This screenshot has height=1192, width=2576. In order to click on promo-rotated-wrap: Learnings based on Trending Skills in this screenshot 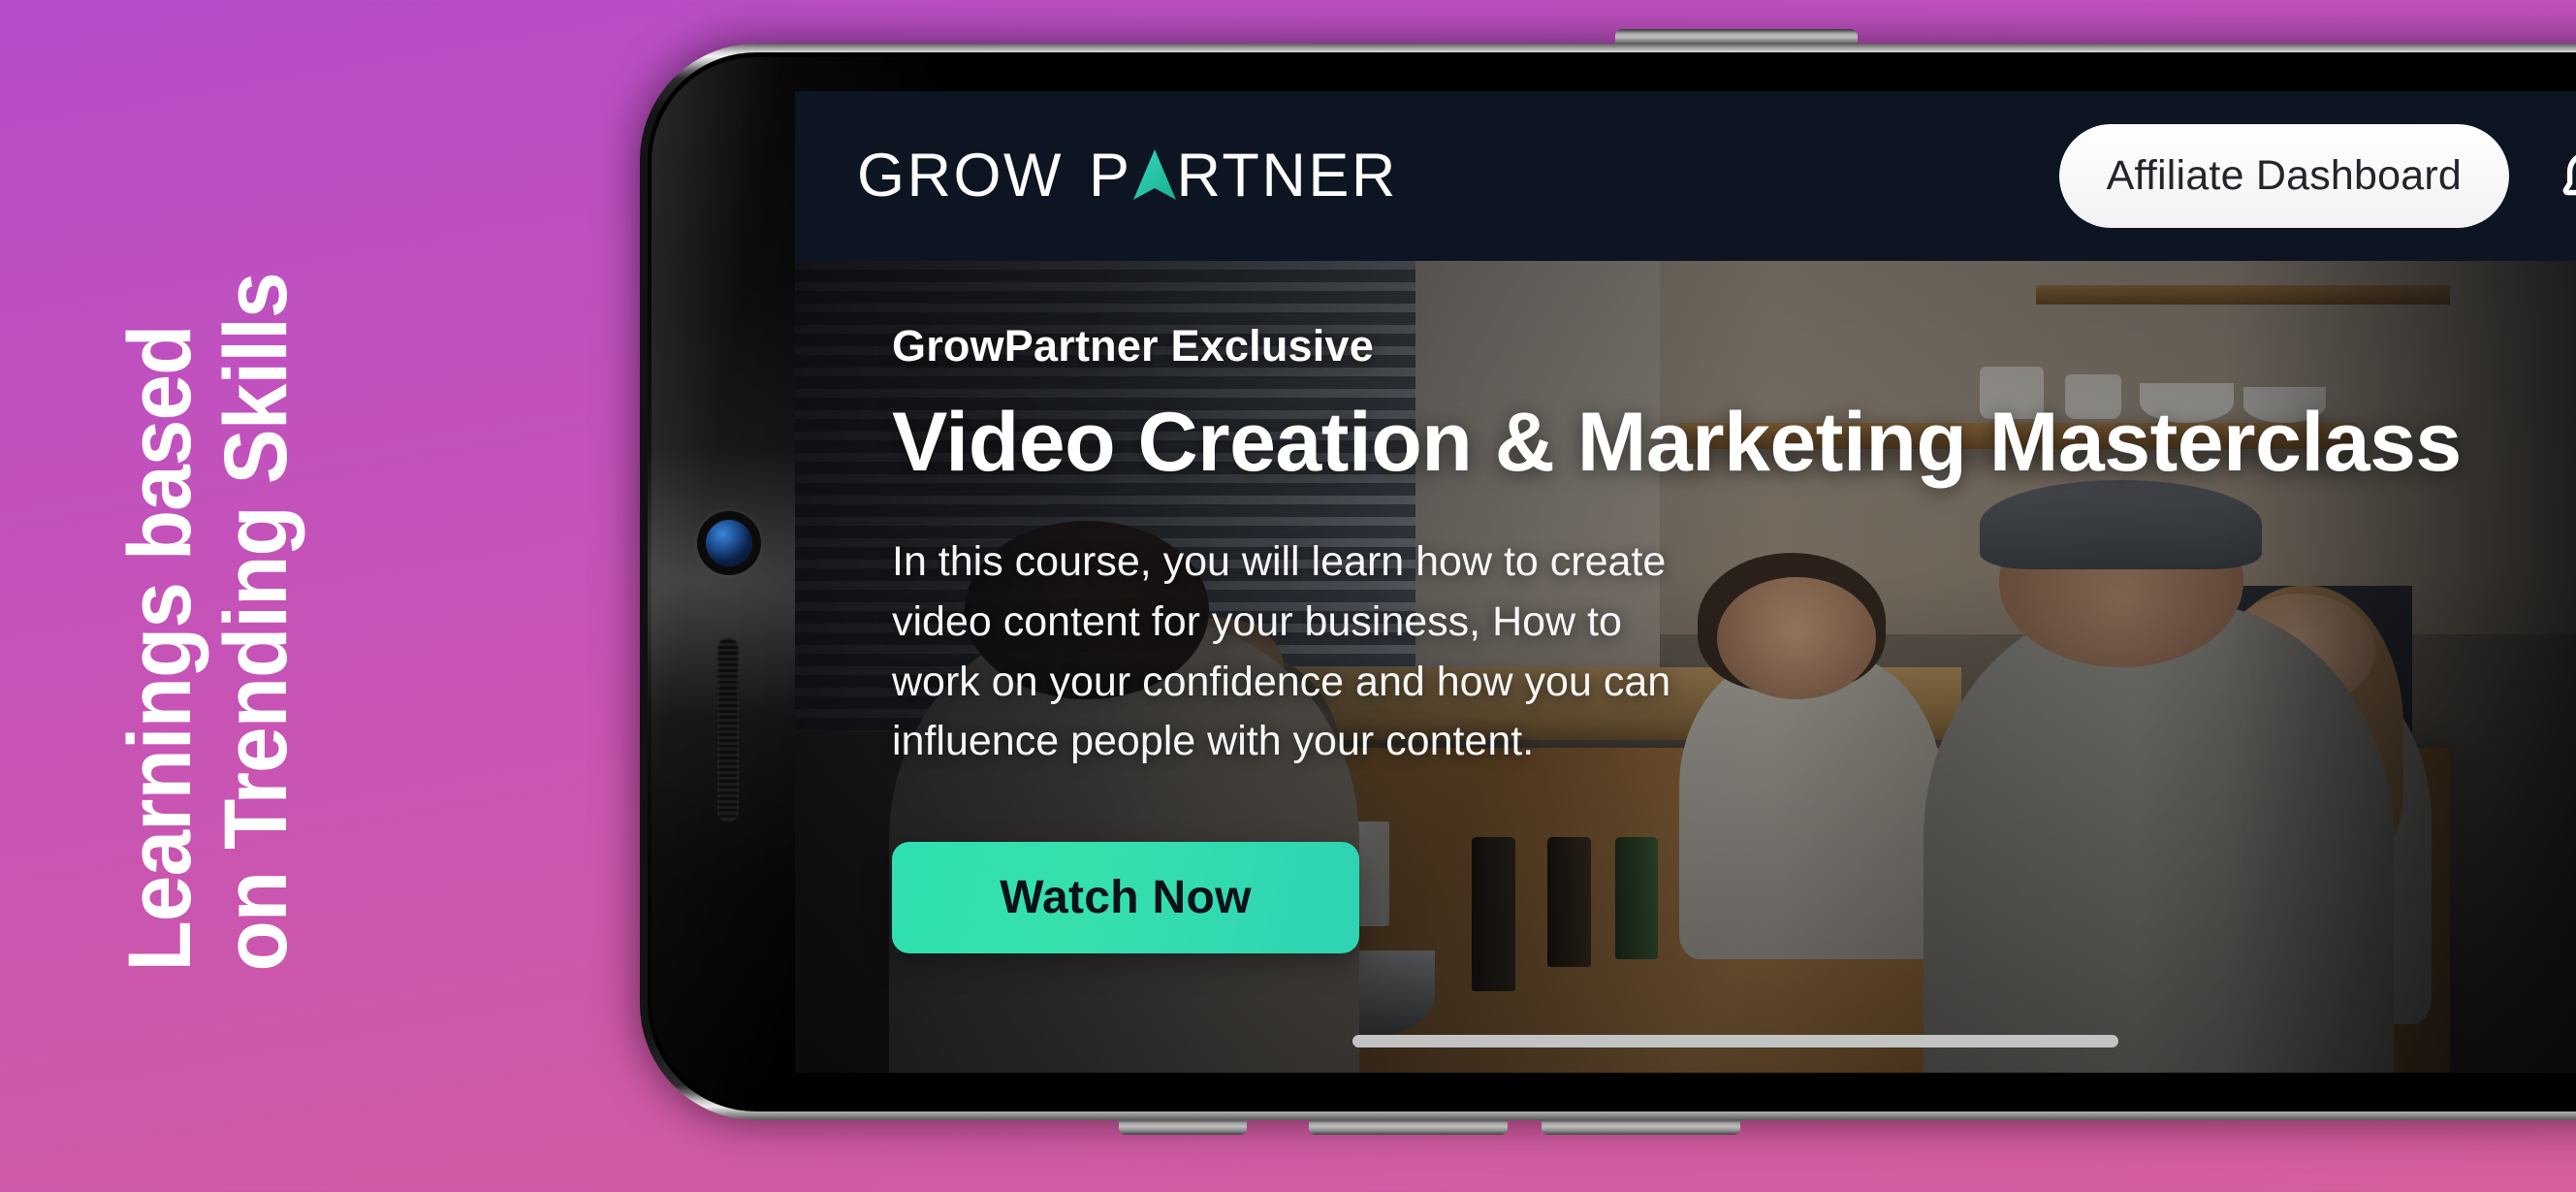, I will do `click(207, 596)`.